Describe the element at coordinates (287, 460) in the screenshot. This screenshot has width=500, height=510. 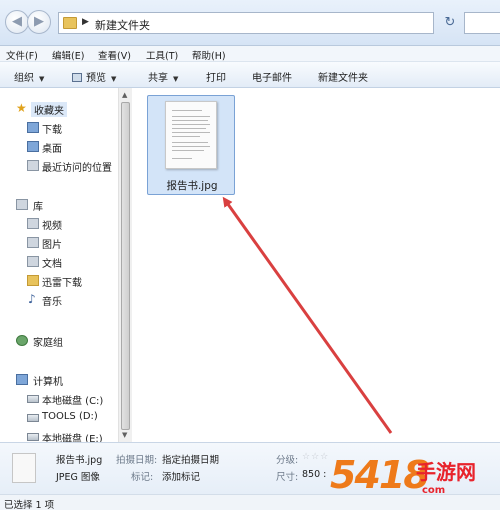
I see `details-rating-label: 分级:` at that location.